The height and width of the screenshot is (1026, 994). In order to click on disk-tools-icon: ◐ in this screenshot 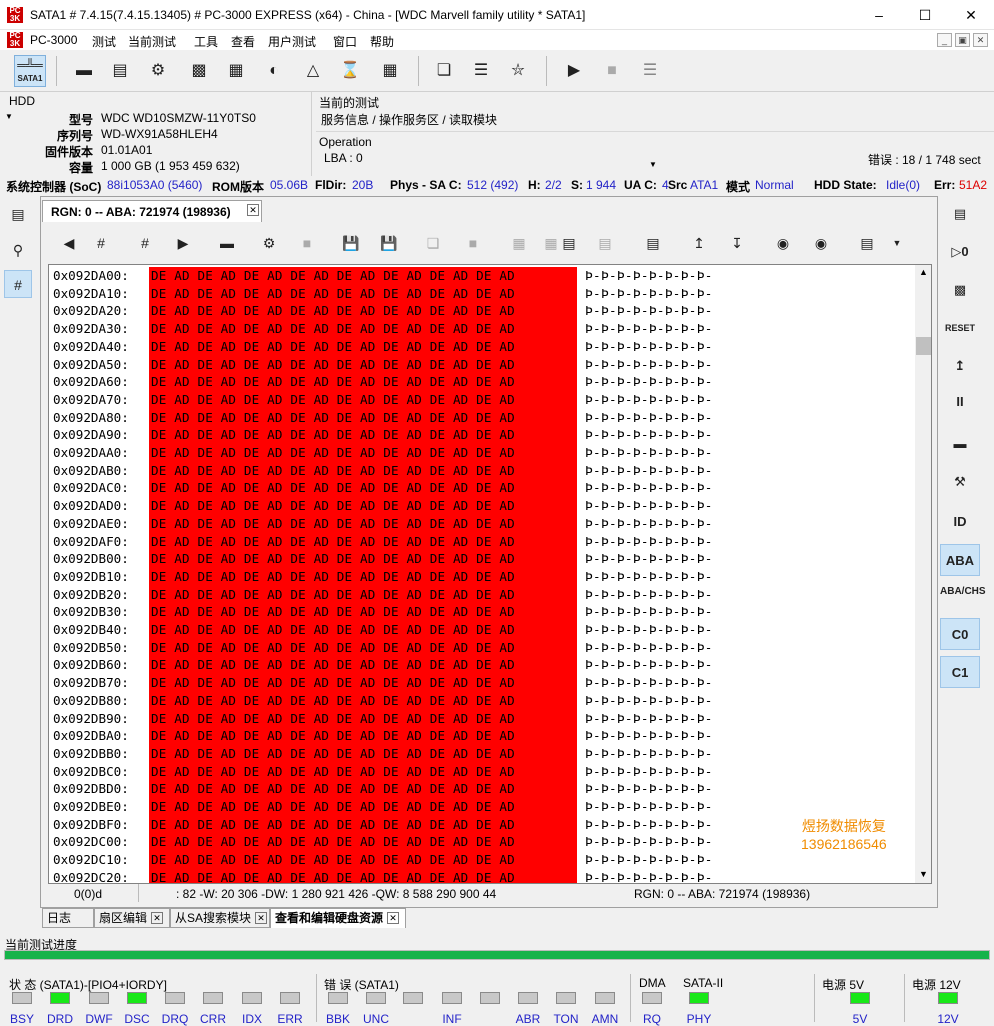, I will do `click(274, 71)`.